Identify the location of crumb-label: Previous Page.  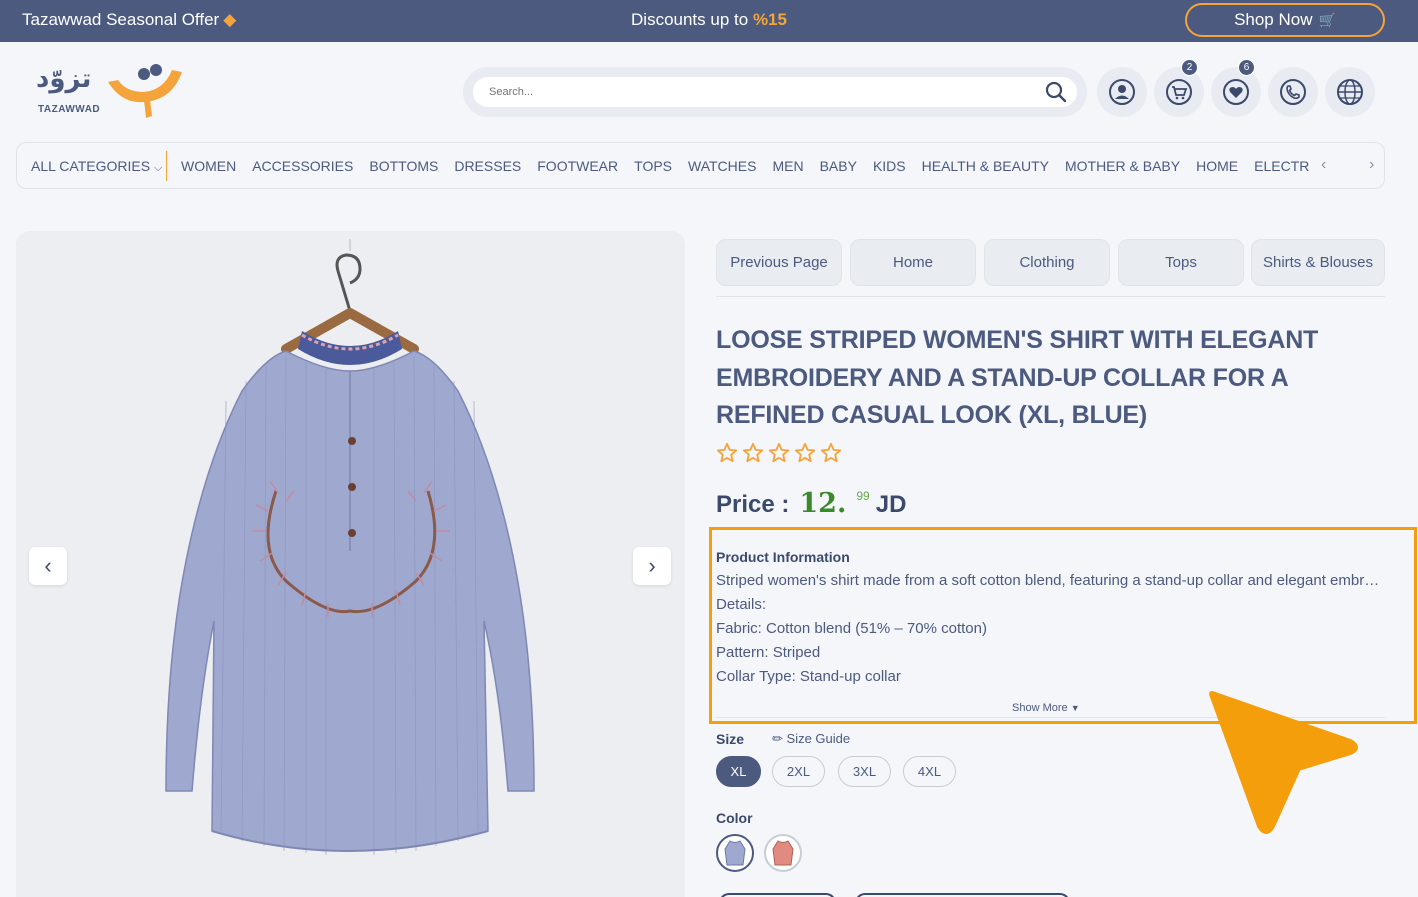
(779, 262).